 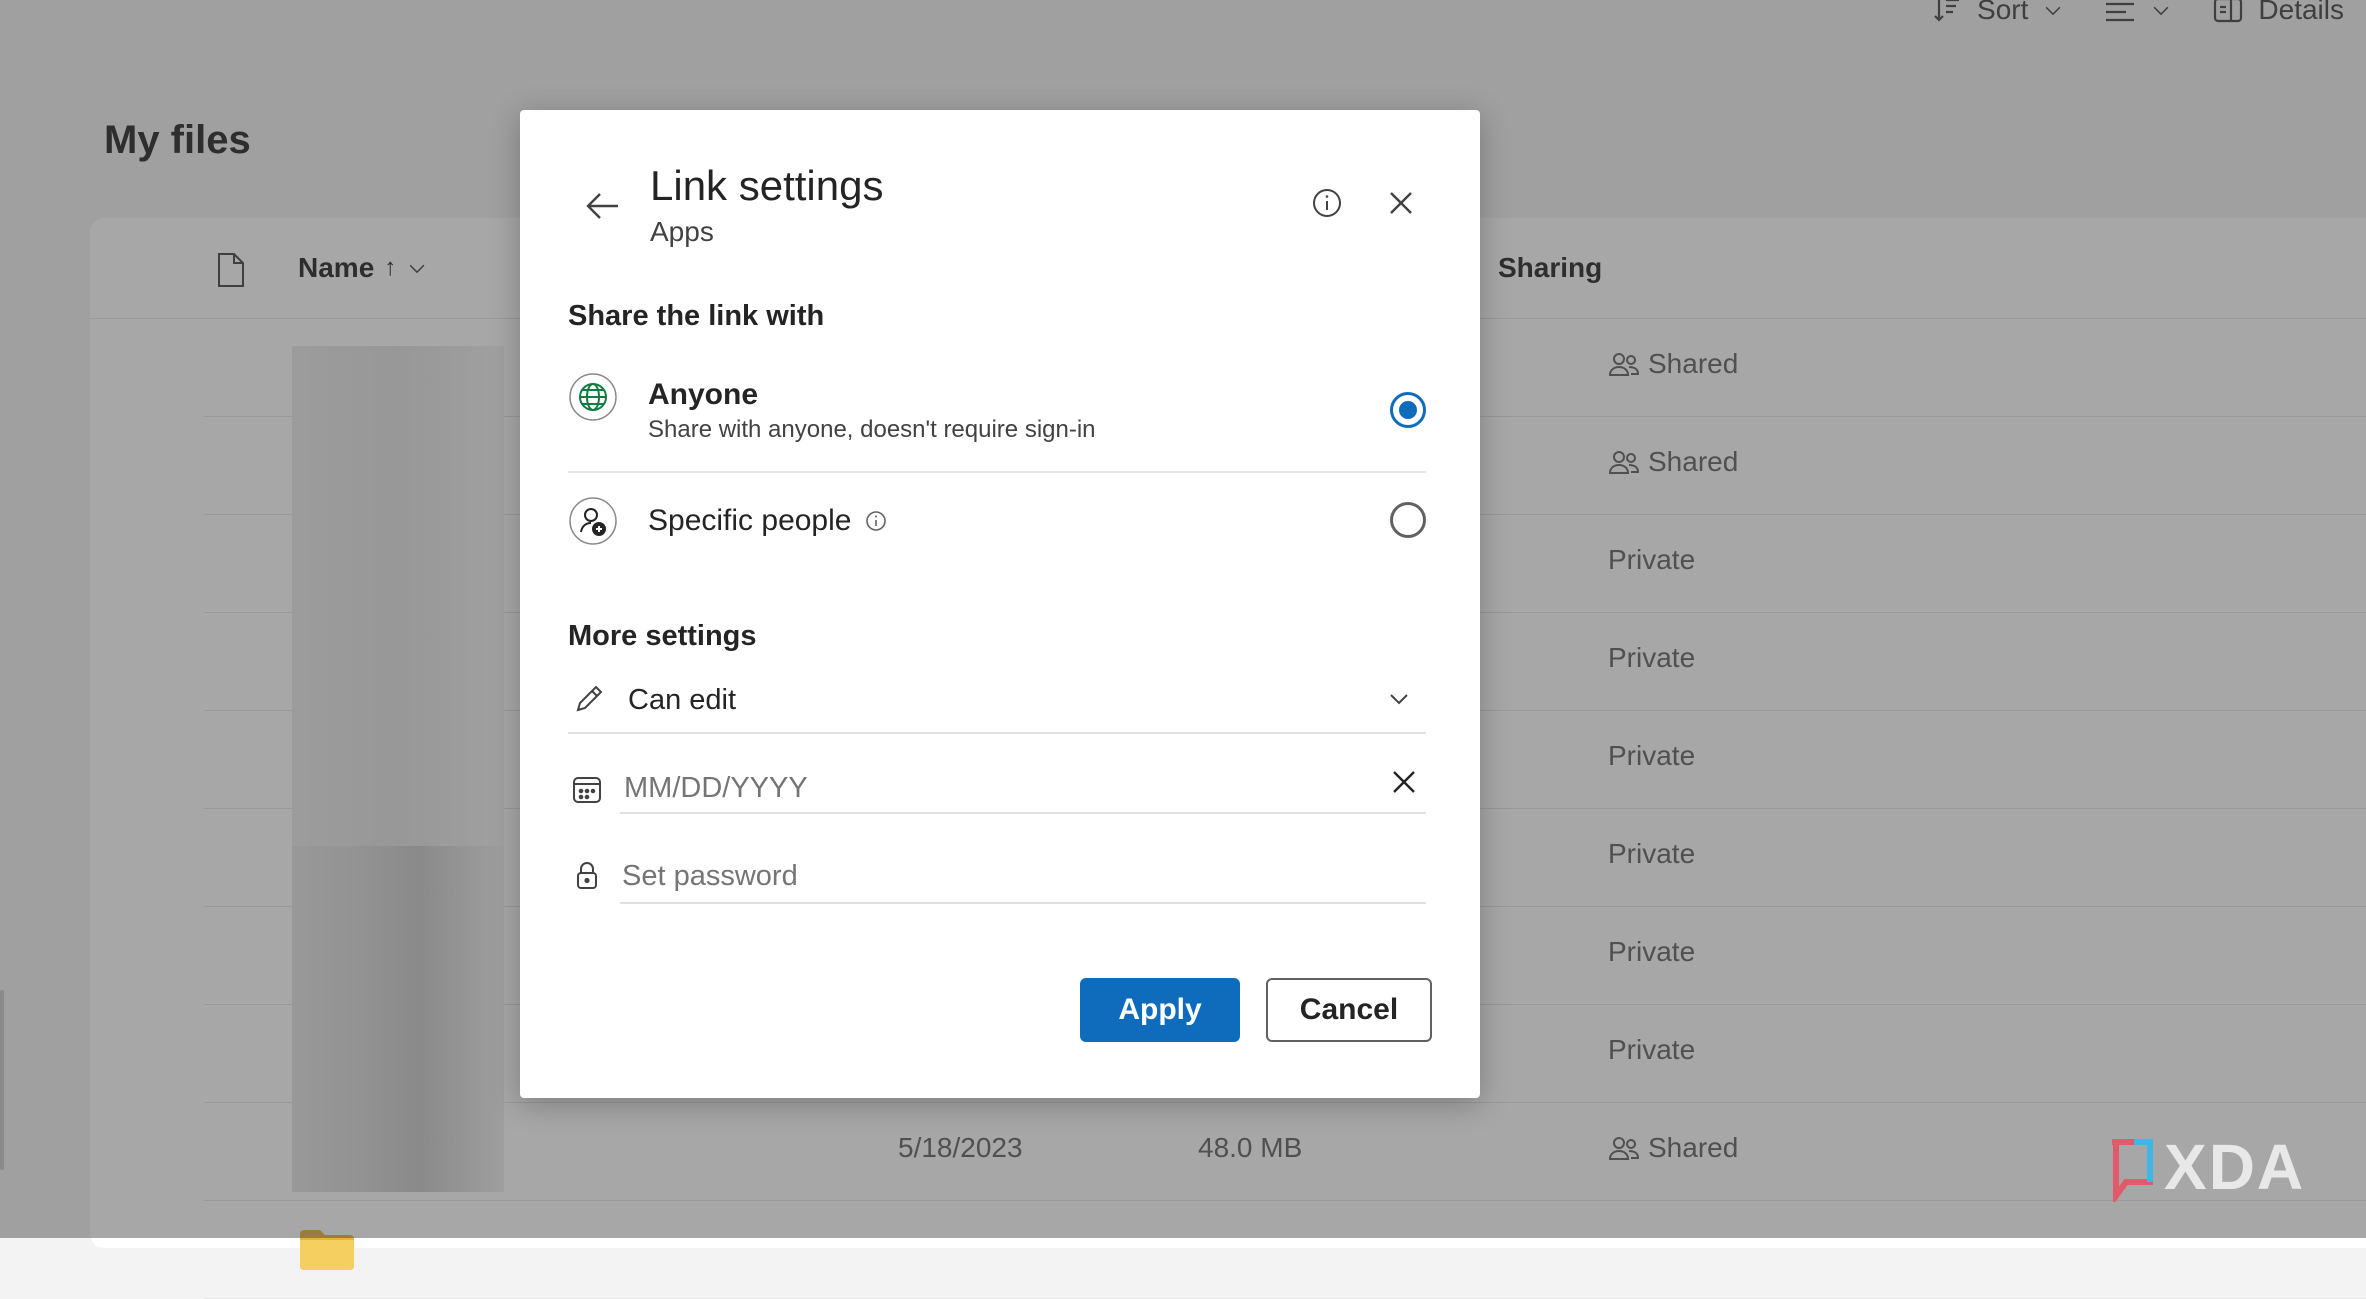 What do you see at coordinates (1401, 203) in the screenshot?
I see `close-icon` at bounding box center [1401, 203].